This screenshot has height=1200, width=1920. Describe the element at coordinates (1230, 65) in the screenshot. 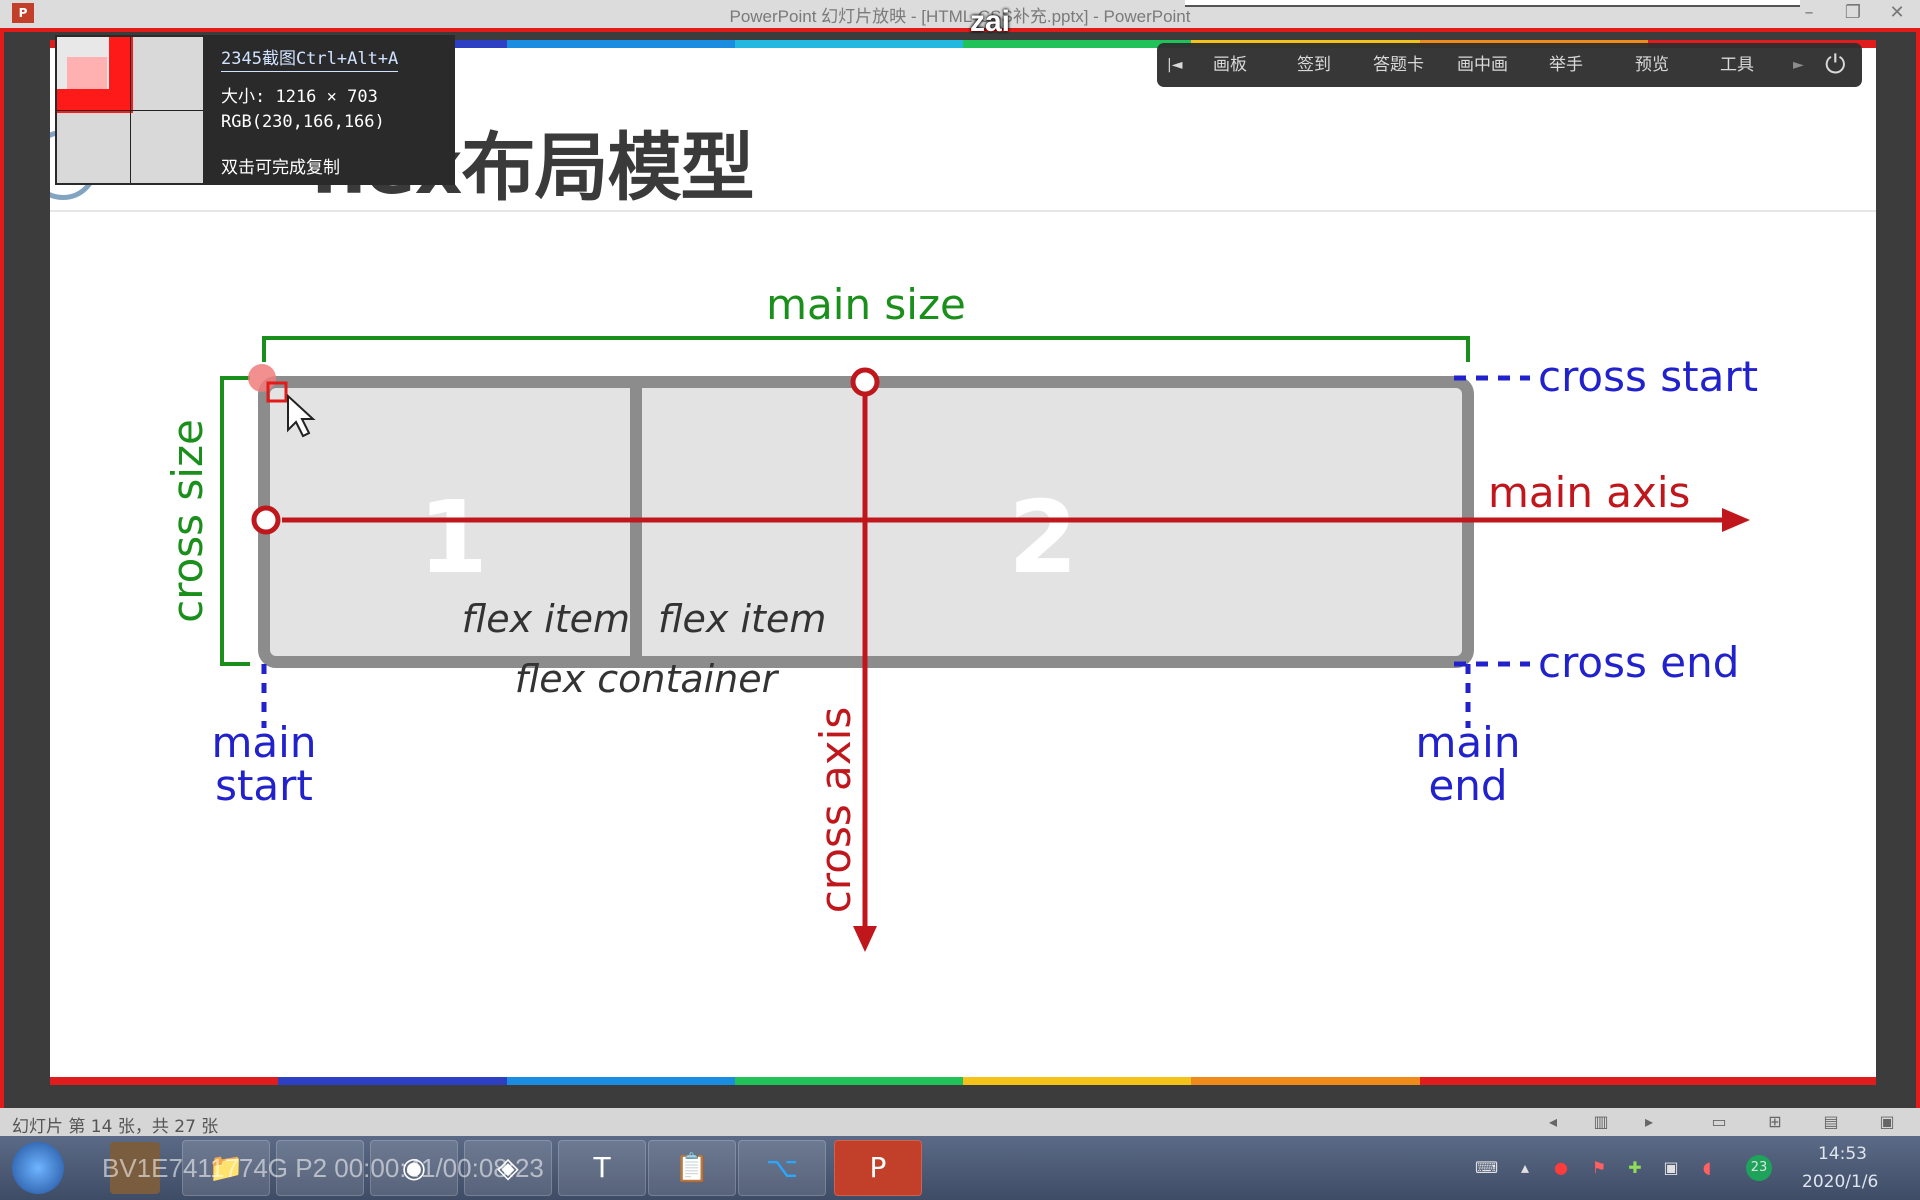

I see `toolbar-item-drawing-board: 画板` at that location.